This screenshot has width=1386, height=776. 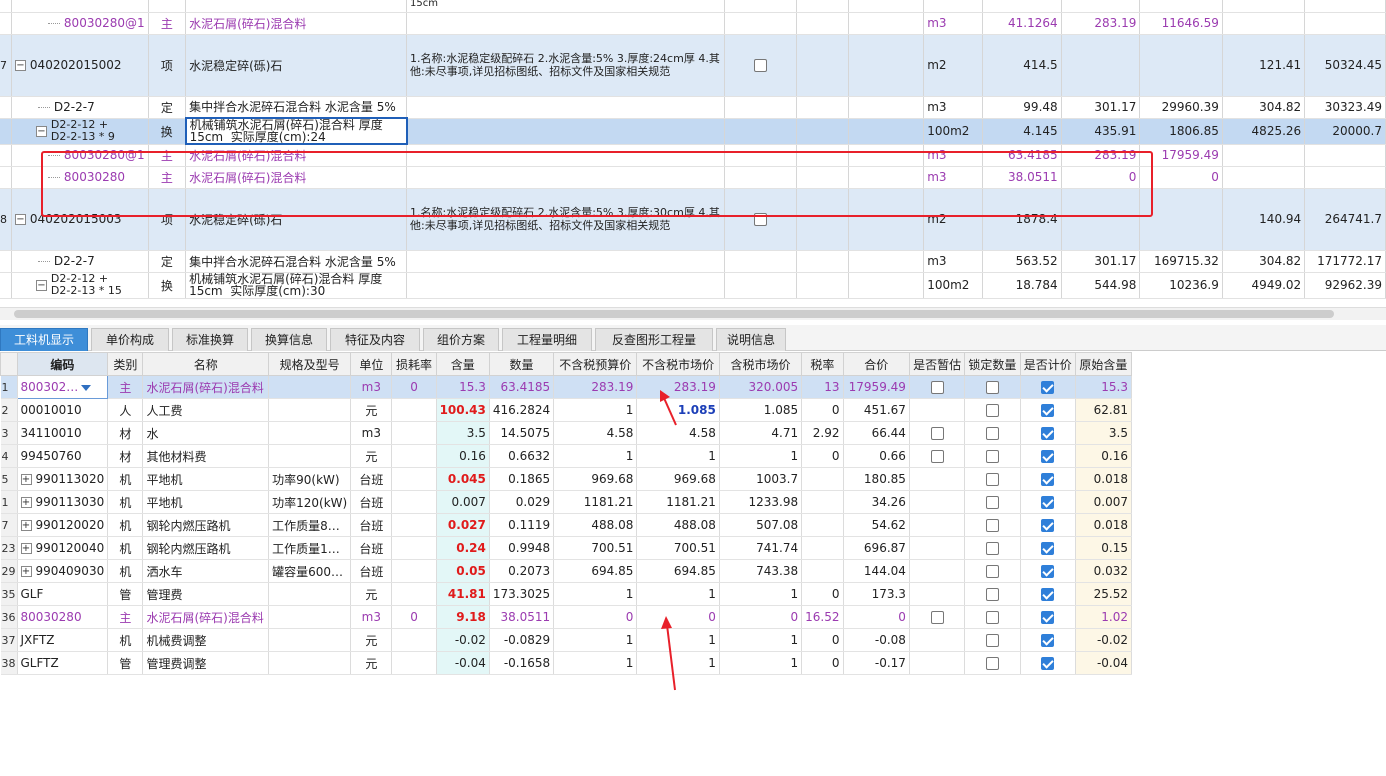 I want to click on material-market-price: 0, so click(x=678, y=617).